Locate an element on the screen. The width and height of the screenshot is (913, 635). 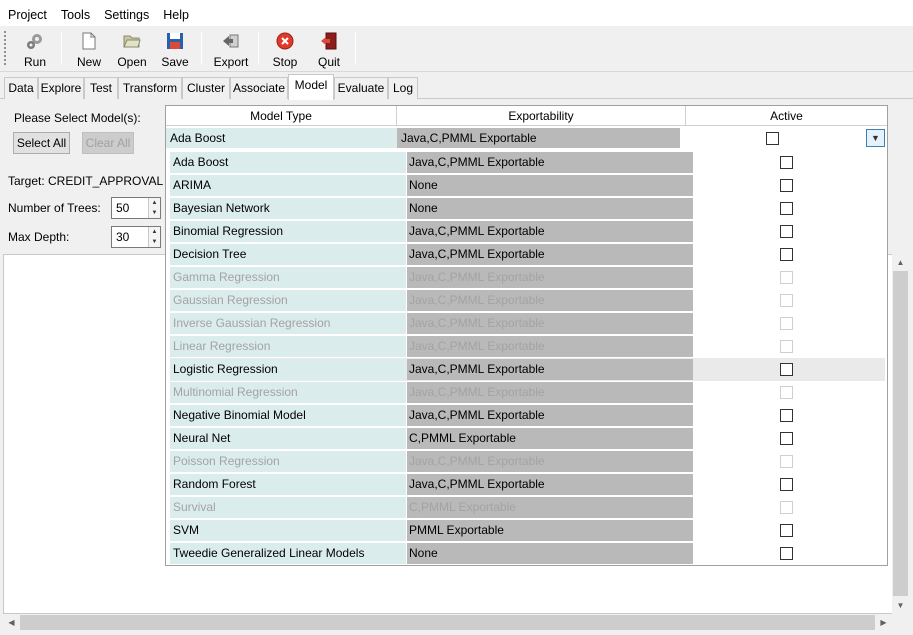
open-button: Open is located at coordinates (132, 50).